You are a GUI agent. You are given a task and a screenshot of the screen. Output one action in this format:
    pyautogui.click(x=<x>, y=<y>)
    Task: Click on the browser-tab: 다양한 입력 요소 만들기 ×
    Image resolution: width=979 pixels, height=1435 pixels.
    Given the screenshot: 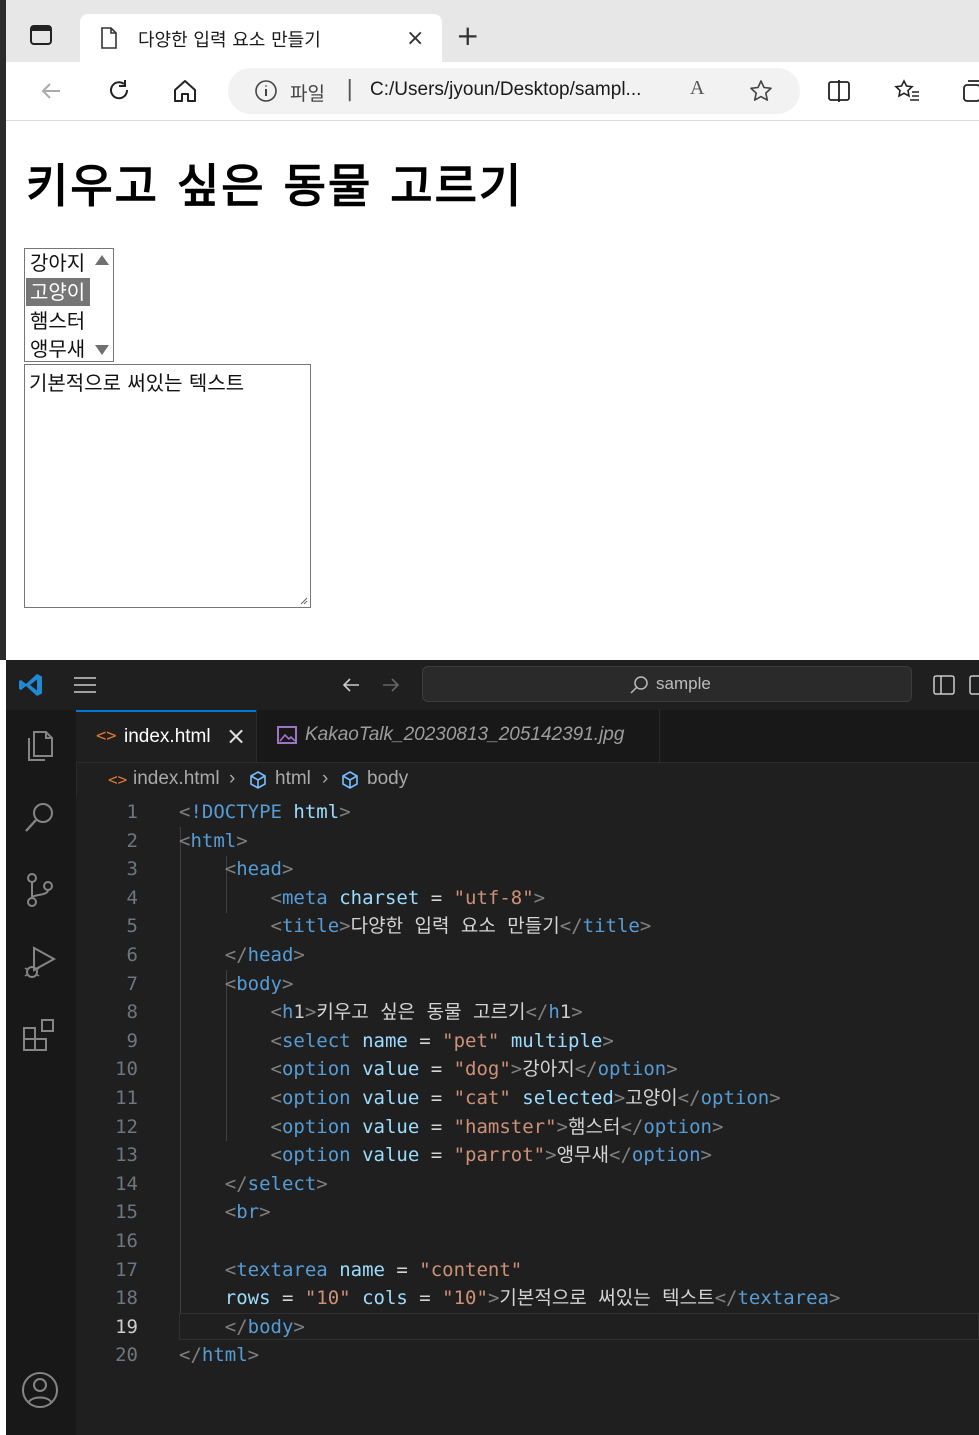 What is the action you would take?
    pyautogui.click(x=261, y=38)
    